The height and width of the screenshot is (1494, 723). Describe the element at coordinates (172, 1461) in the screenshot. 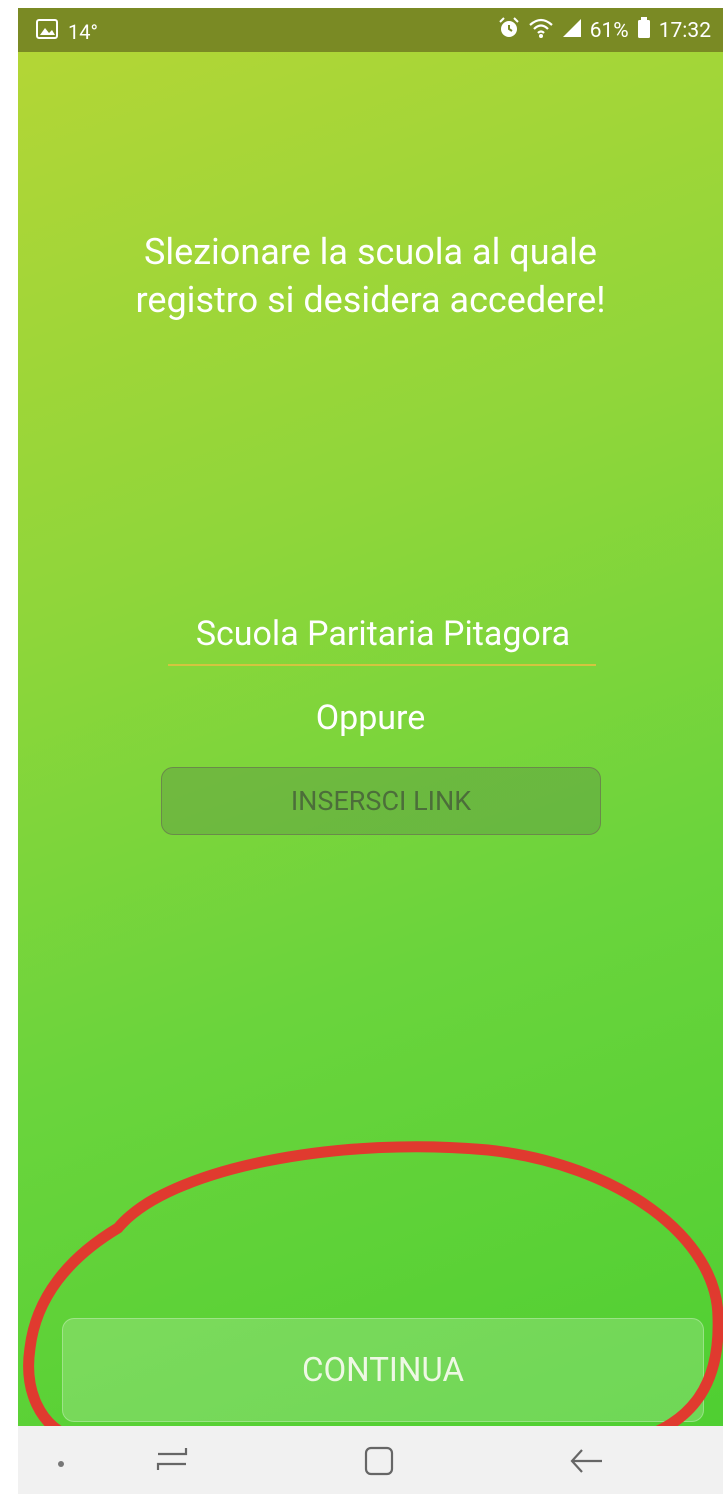

I see `recent-apps-icon` at that location.